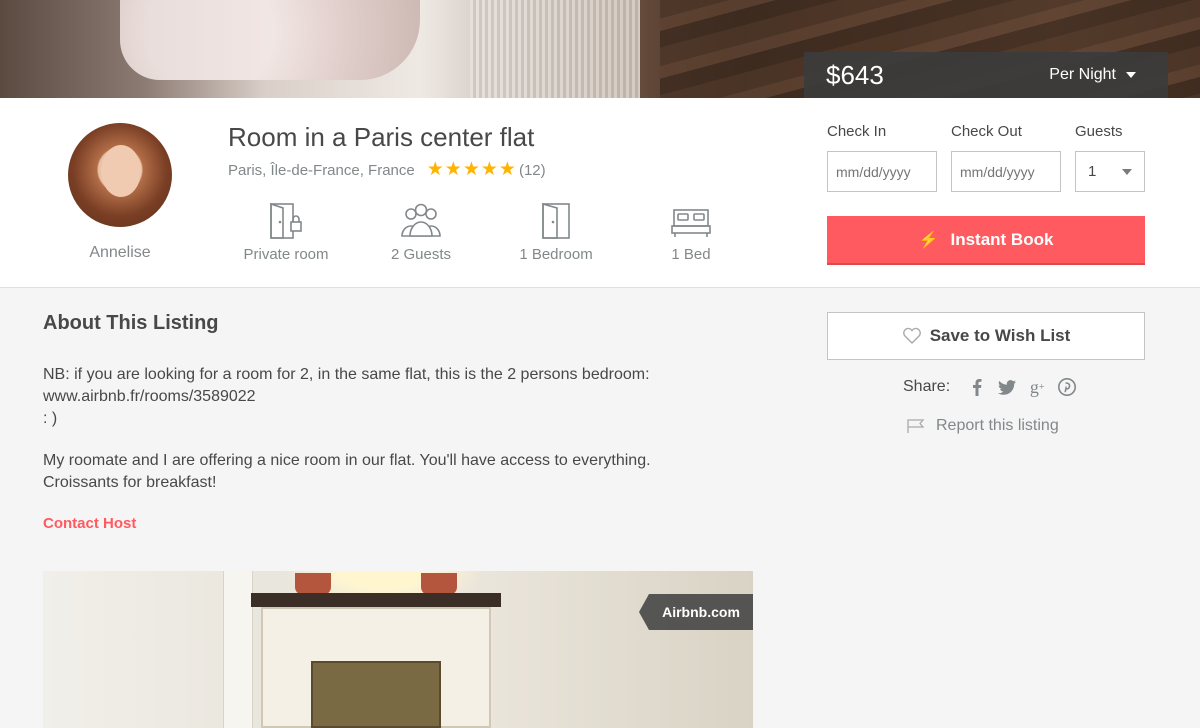  I want to click on feature-label: 2 Guests, so click(421, 254).